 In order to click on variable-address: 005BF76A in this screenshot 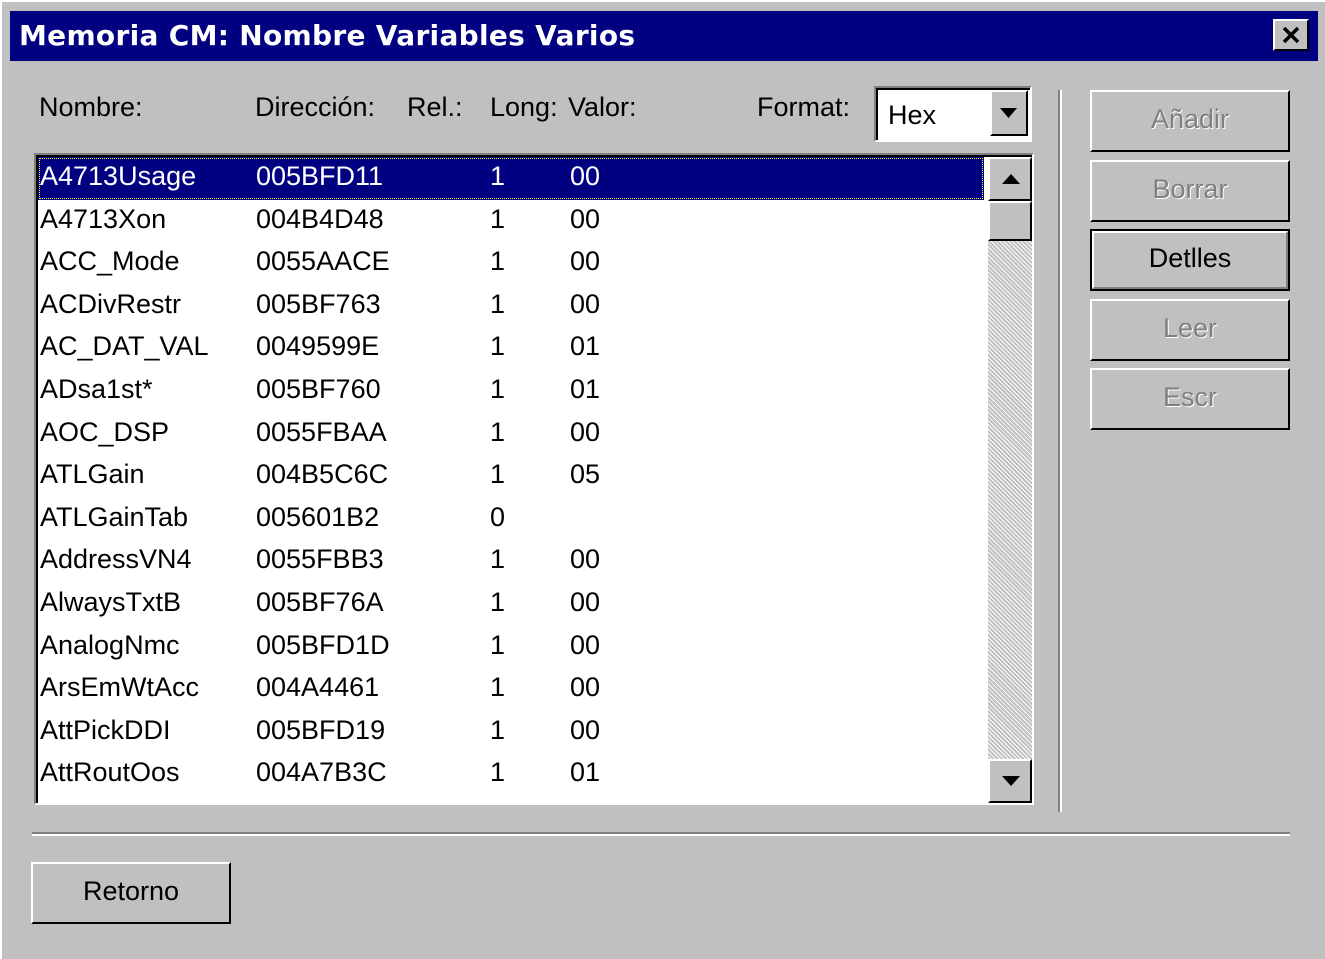, I will do `click(320, 601)`.